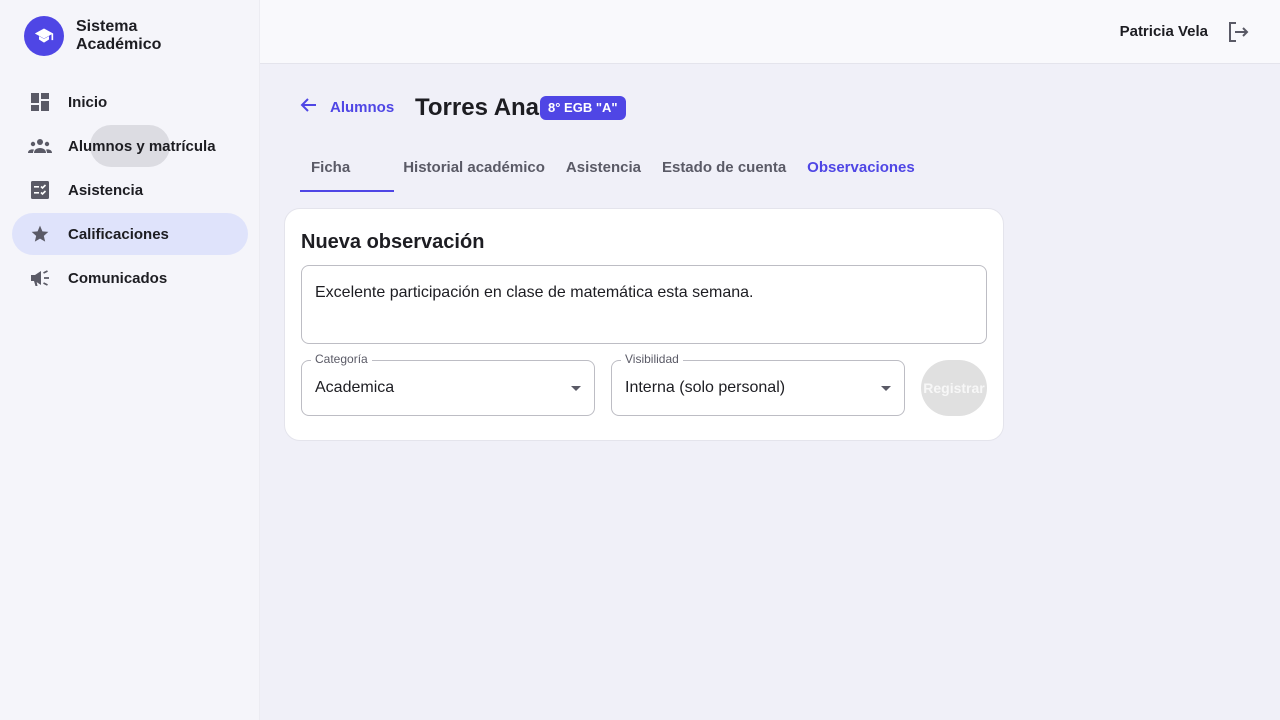 The image size is (1280, 720). I want to click on category-select: Categoría Academica, so click(448, 384).